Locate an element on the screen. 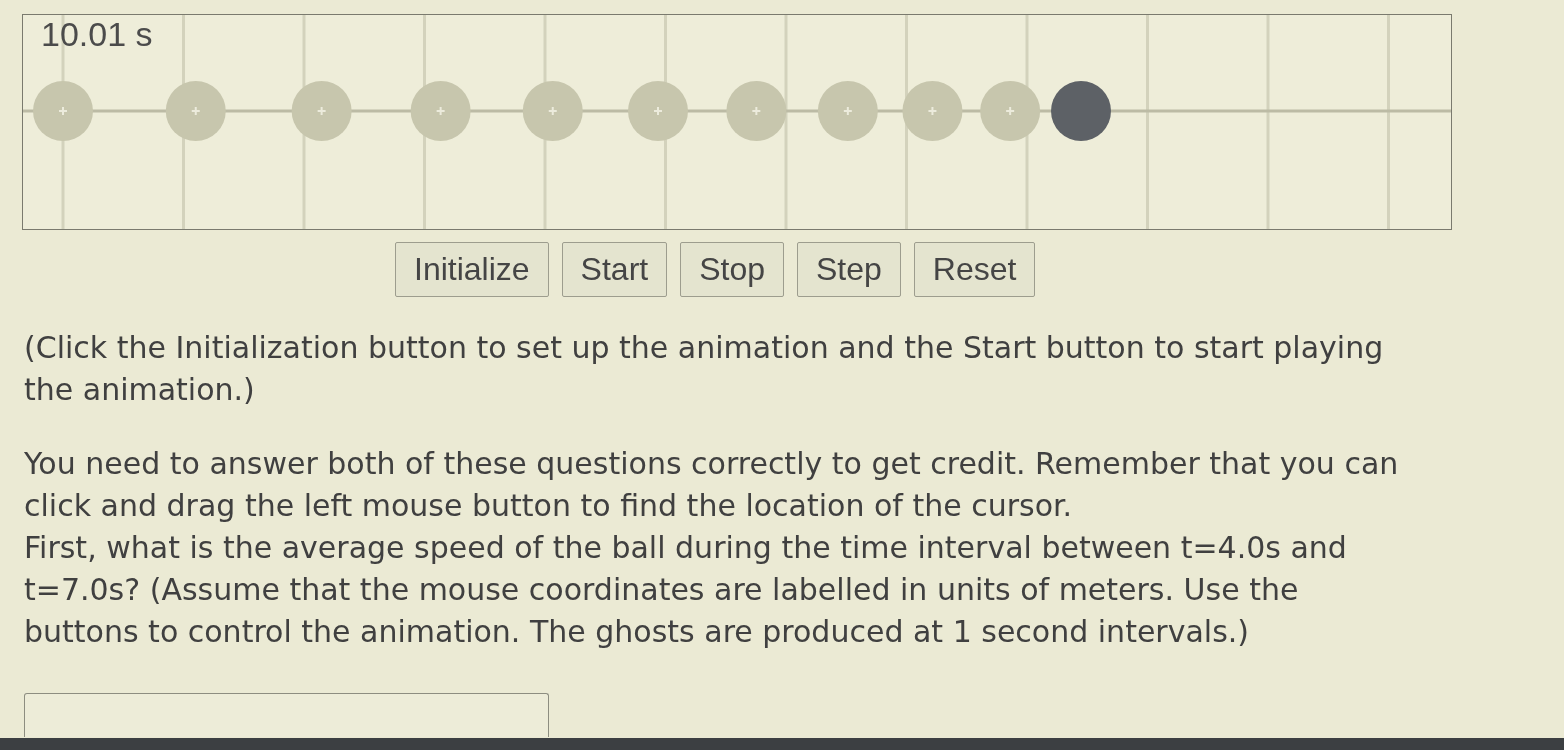 The width and height of the screenshot is (1564, 750). control-button: Step is located at coordinates (849, 269).